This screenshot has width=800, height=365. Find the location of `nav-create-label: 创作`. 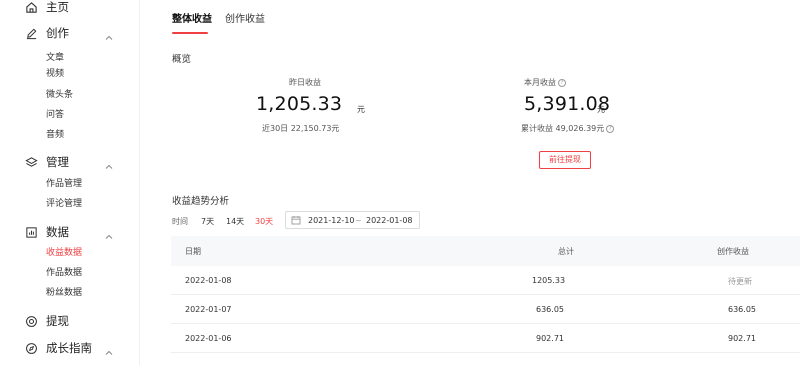

nav-create-label: 创作 is located at coordinates (57, 33).